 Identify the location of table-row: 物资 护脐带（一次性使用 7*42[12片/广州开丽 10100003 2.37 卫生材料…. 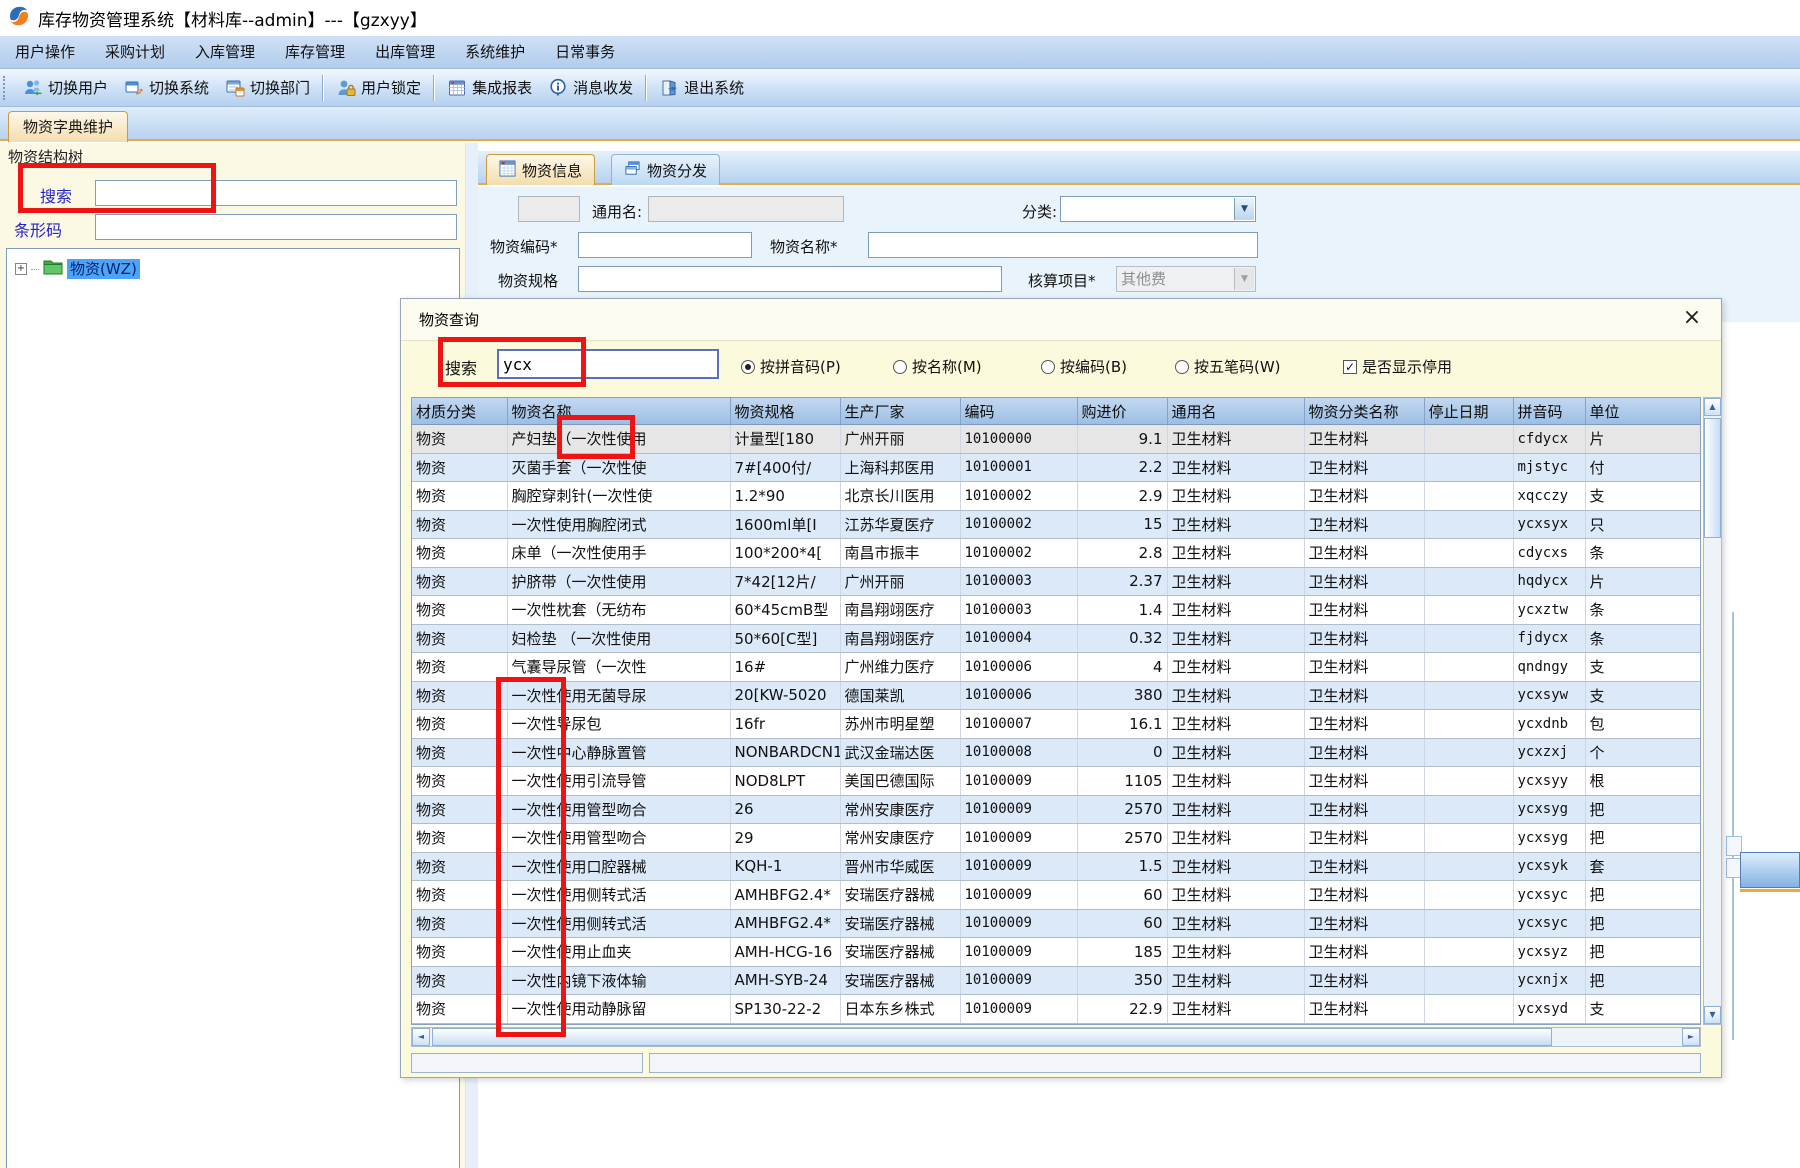
(1056, 581).